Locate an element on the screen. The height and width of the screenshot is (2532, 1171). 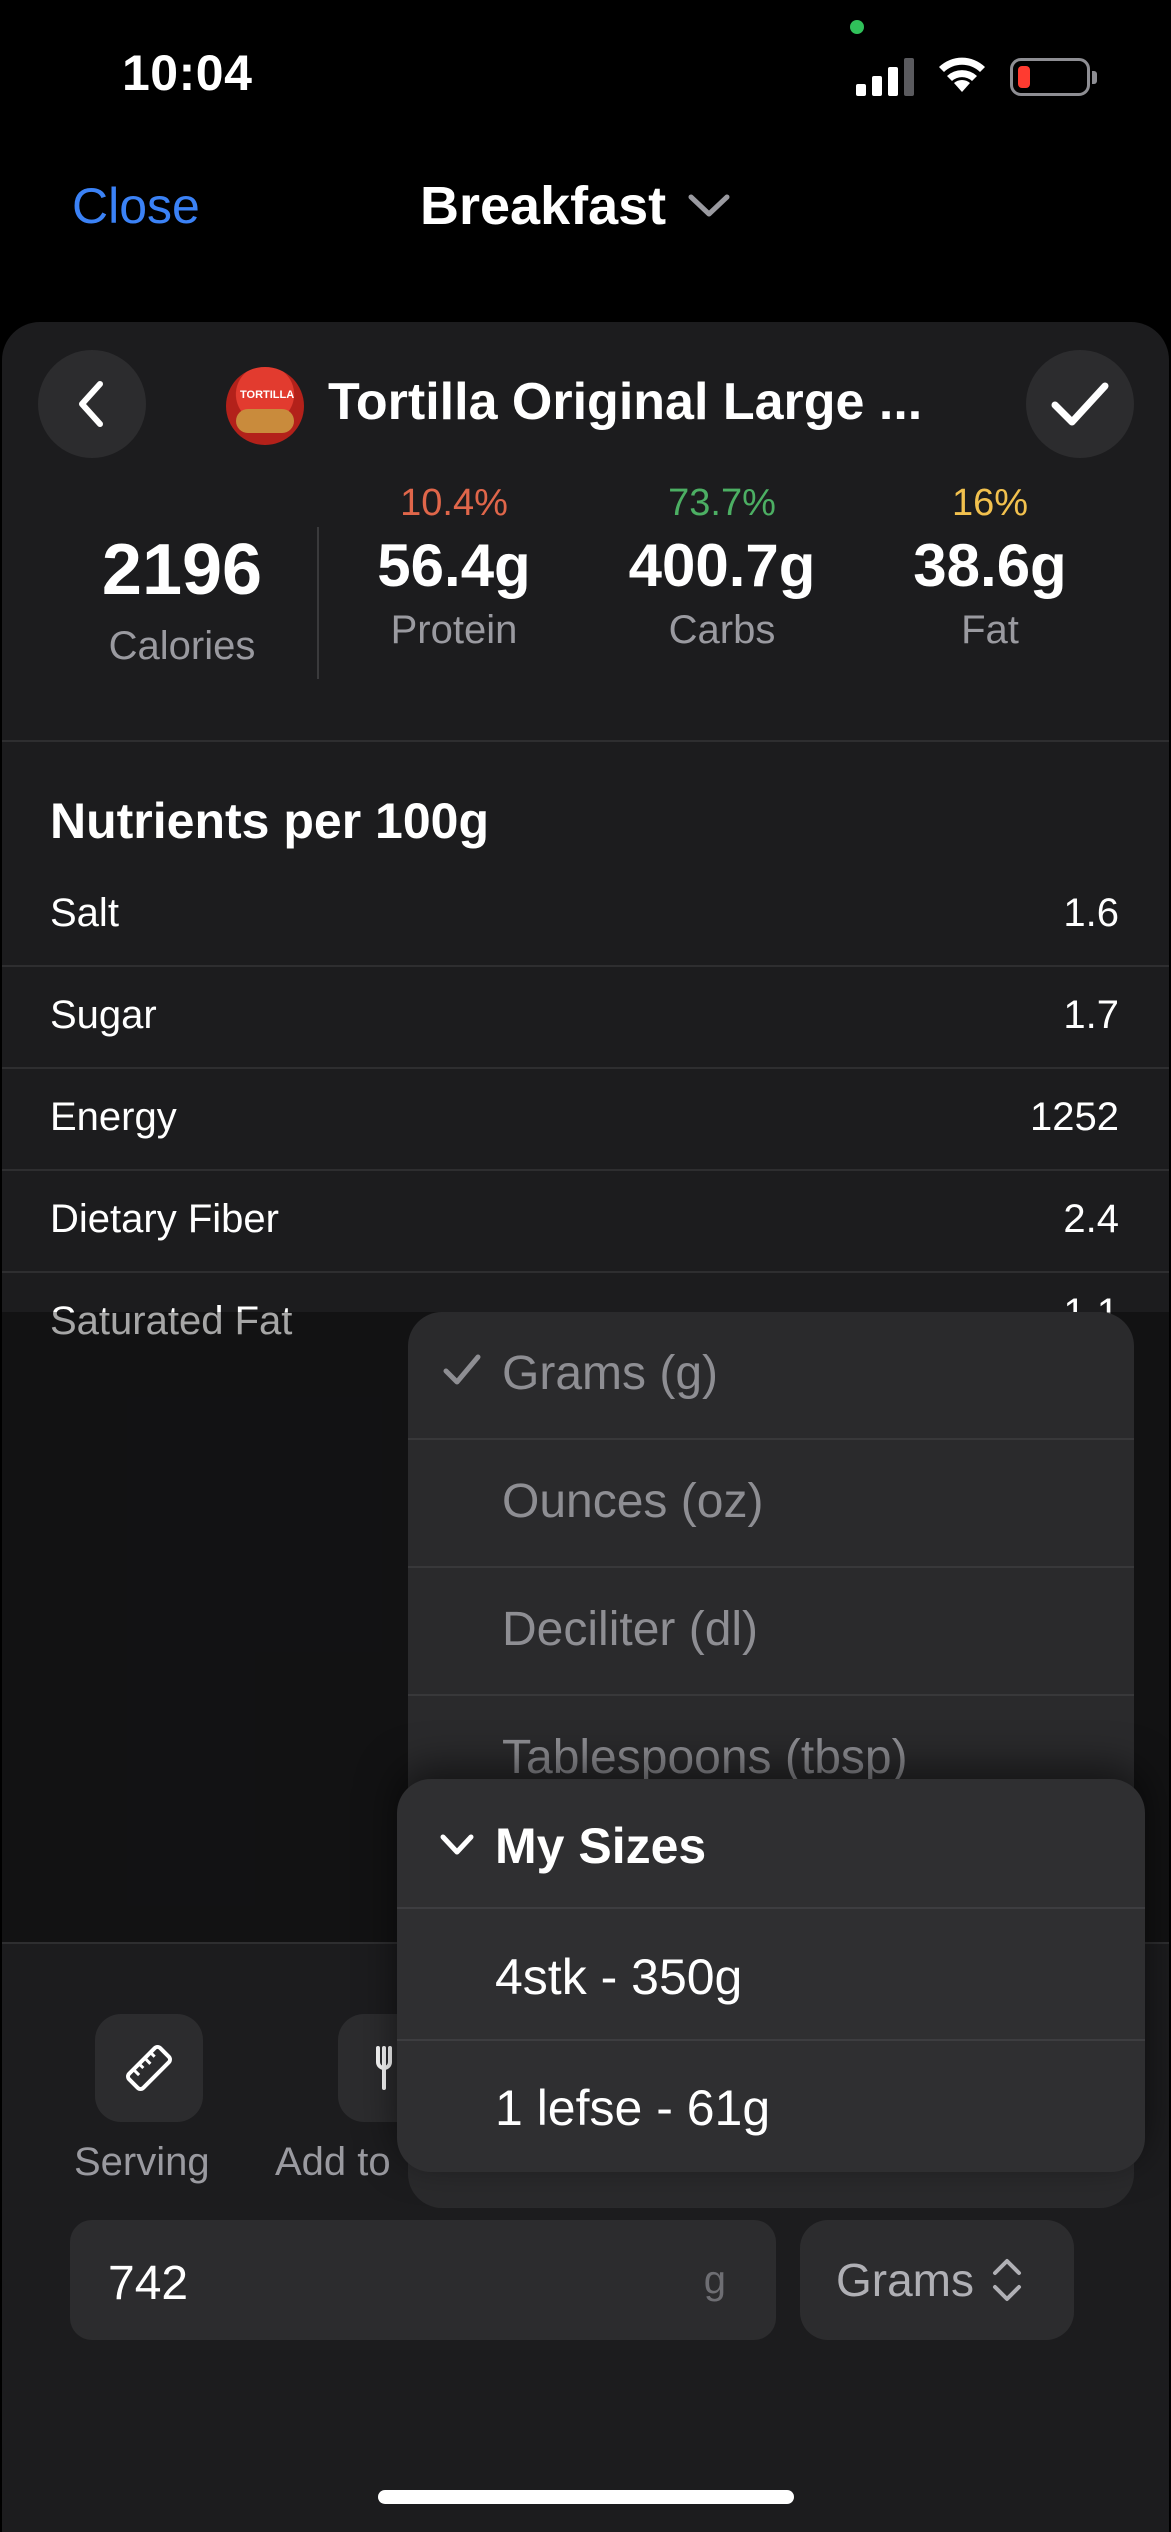
confirm-button is located at coordinates (1080, 404).